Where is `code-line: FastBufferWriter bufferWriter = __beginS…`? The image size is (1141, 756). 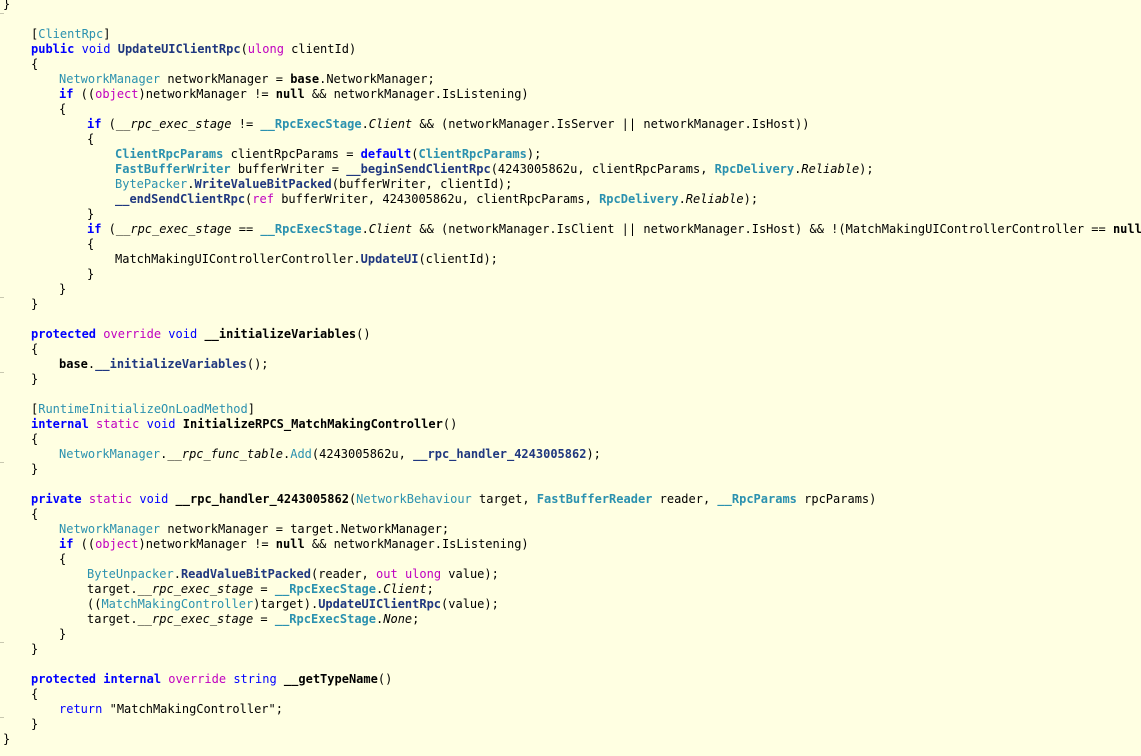
code-line: FastBufferWriter bufferWriter = __beginS… is located at coordinates (494, 169).